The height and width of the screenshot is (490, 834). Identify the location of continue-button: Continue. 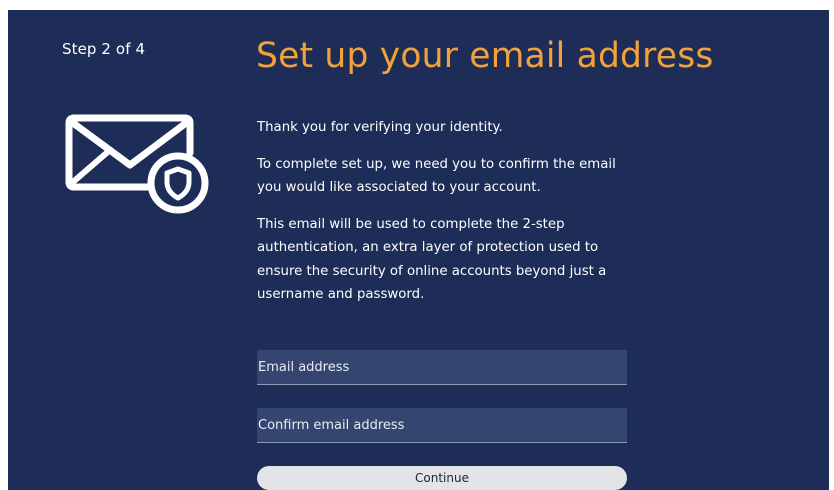
(442, 478).